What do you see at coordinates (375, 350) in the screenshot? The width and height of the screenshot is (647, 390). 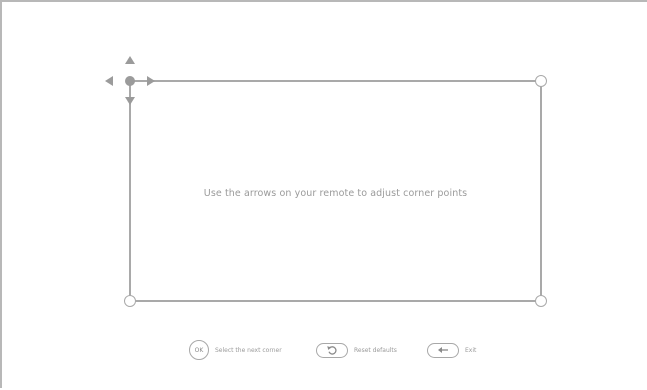 I see `hint-label-reset-defaults: Reset defaults` at bounding box center [375, 350].